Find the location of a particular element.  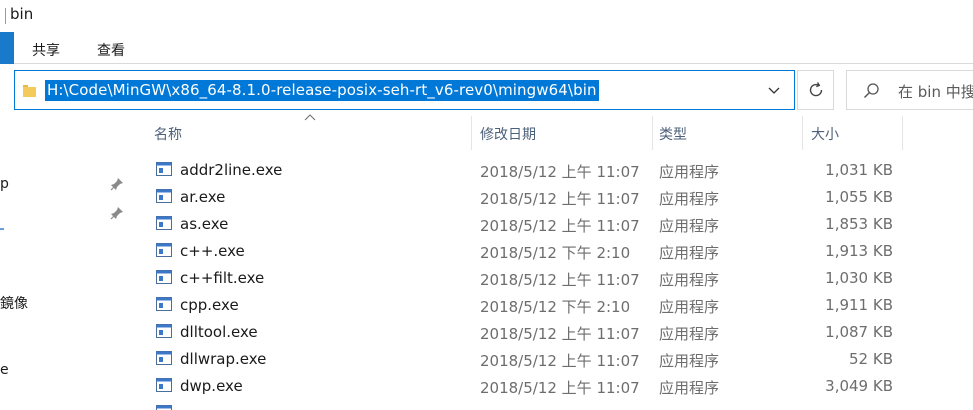

file-size: 1,055 KB is located at coordinates (859, 197).